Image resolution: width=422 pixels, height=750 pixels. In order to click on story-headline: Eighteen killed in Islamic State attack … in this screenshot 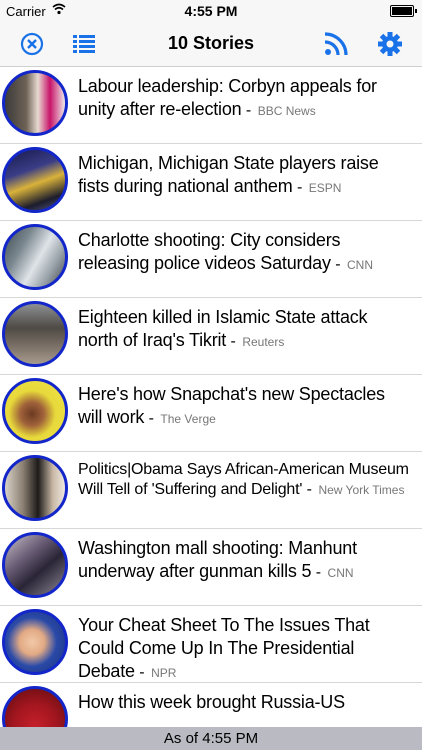, I will do `click(223, 328)`.